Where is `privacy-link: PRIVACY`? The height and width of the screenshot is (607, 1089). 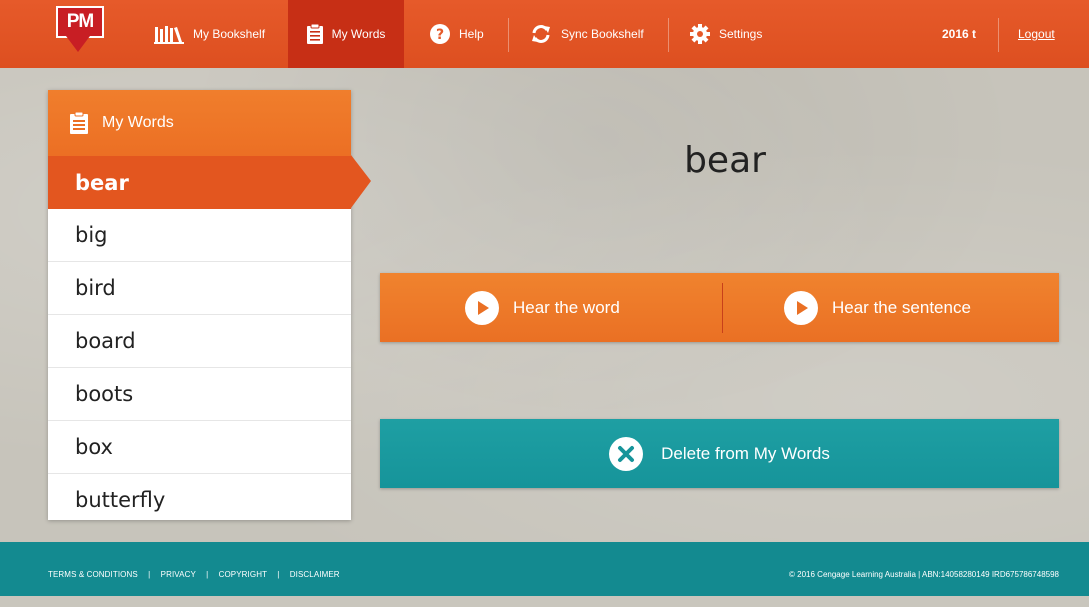
privacy-link: PRIVACY is located at coordinates (178, 574).